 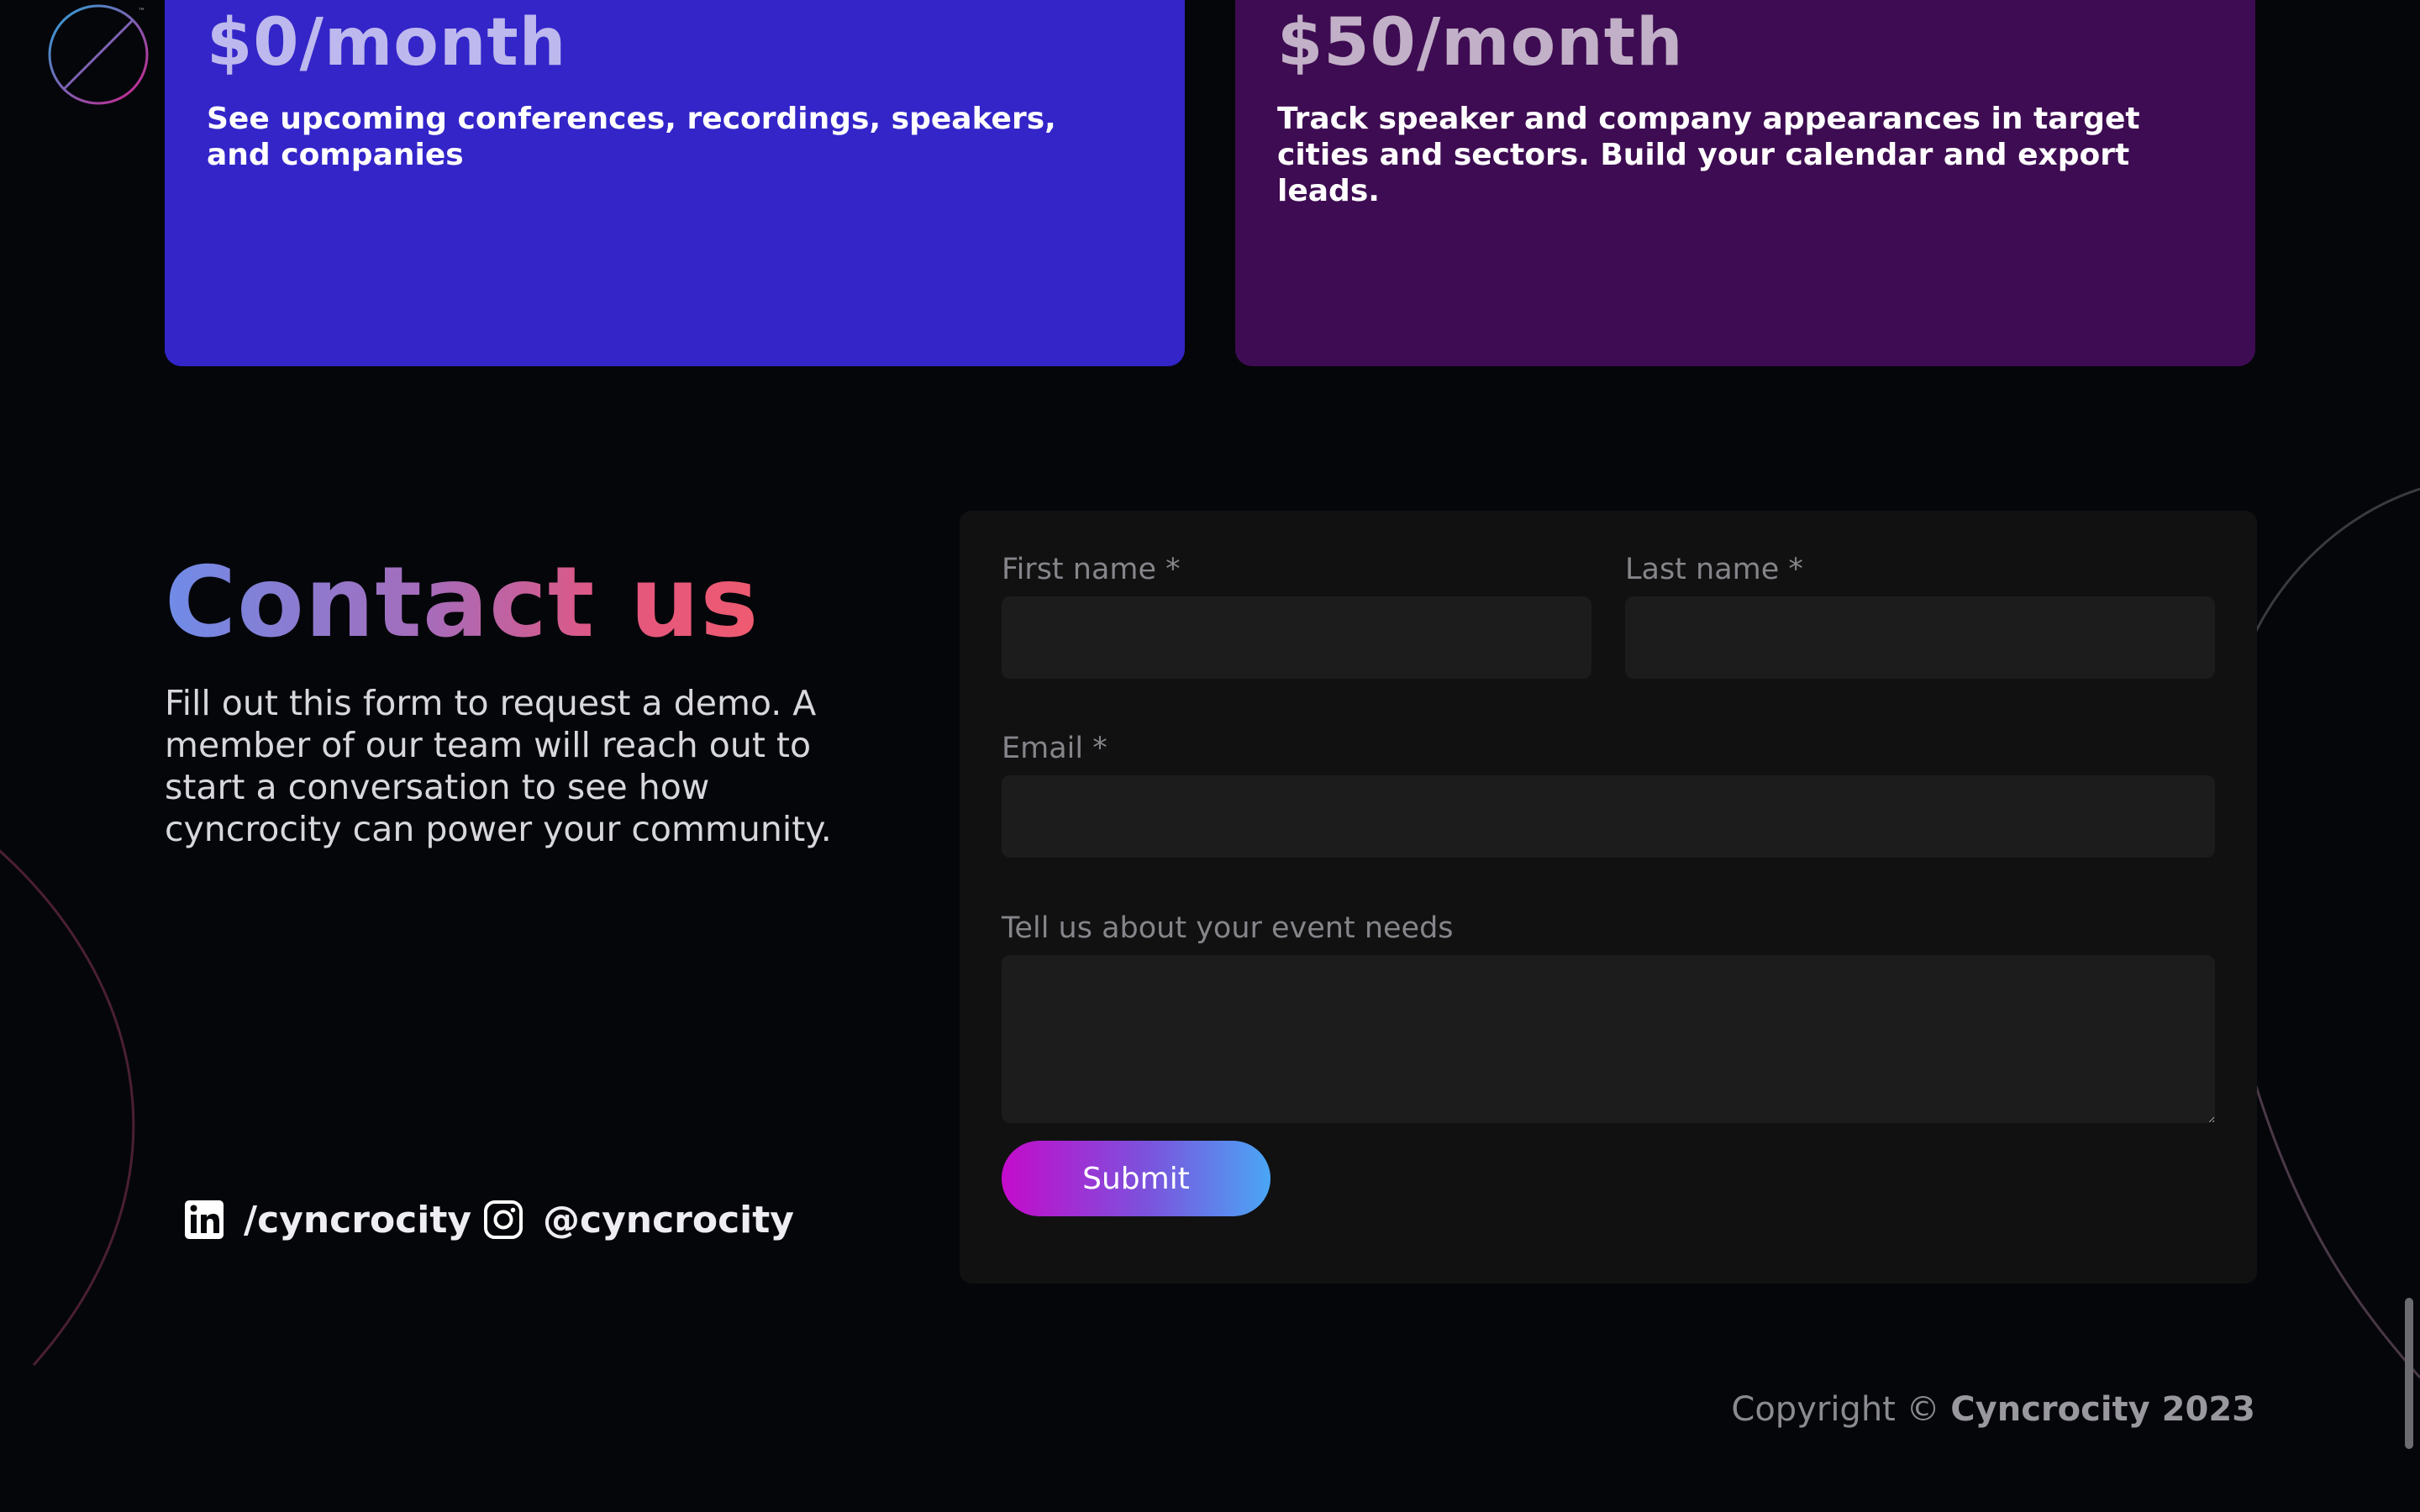 What do you see at coordinates (1228, 928) in the screenshot?
I see `event-needs-label: Tell us about your event needs` at bounding box center [1228, 928].